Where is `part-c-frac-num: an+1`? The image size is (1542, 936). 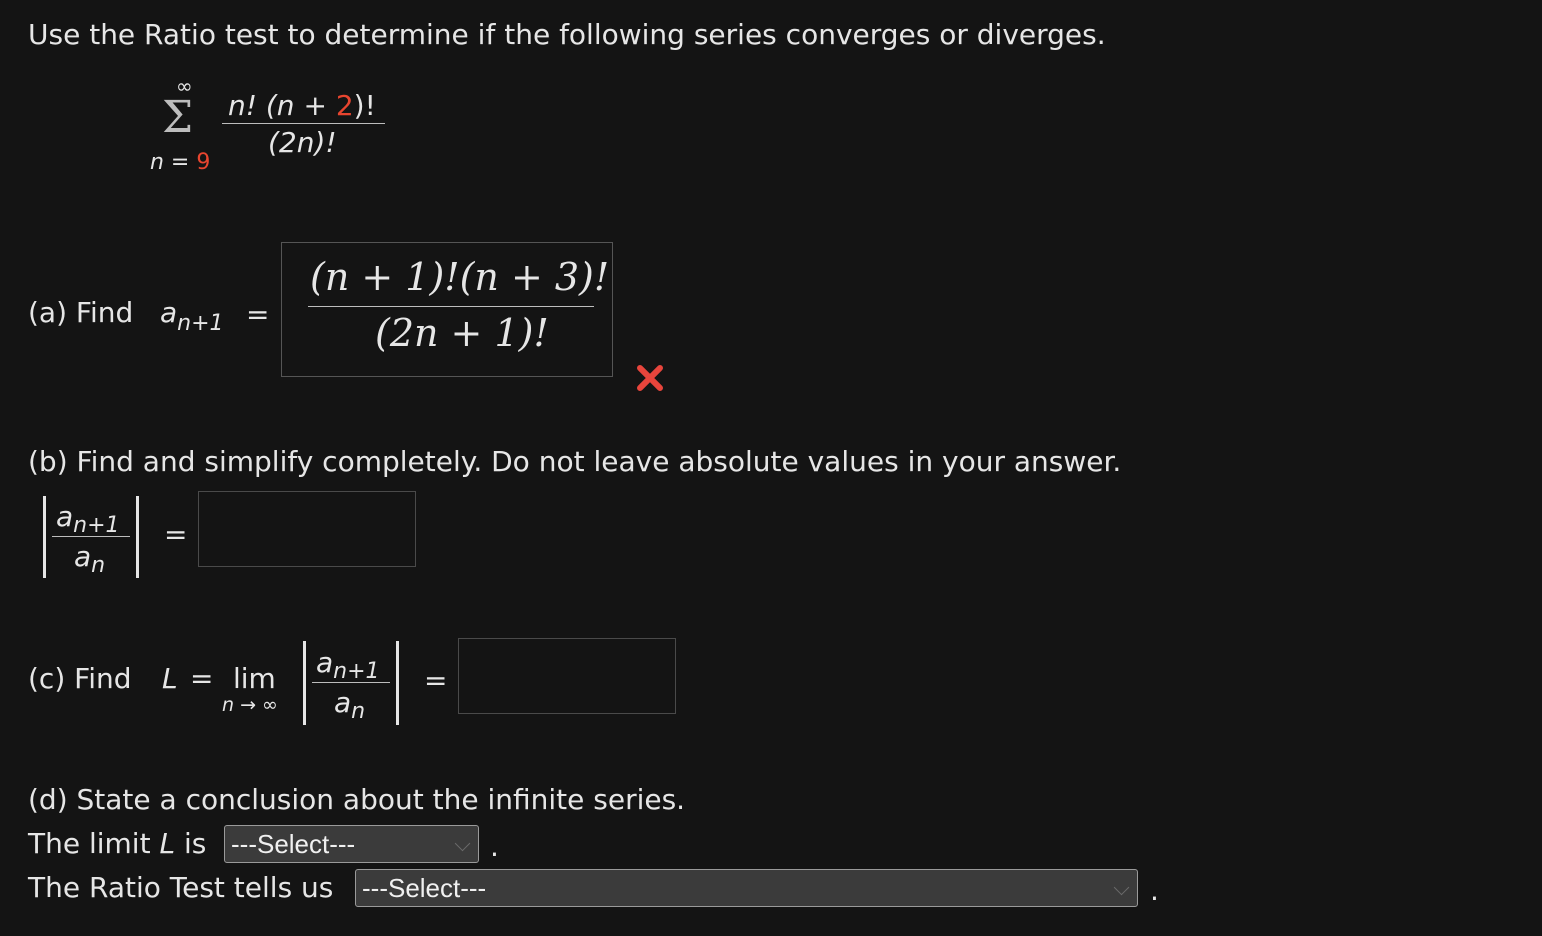
part-c-frac-num: an+1 is located at coordinates (348, 665).